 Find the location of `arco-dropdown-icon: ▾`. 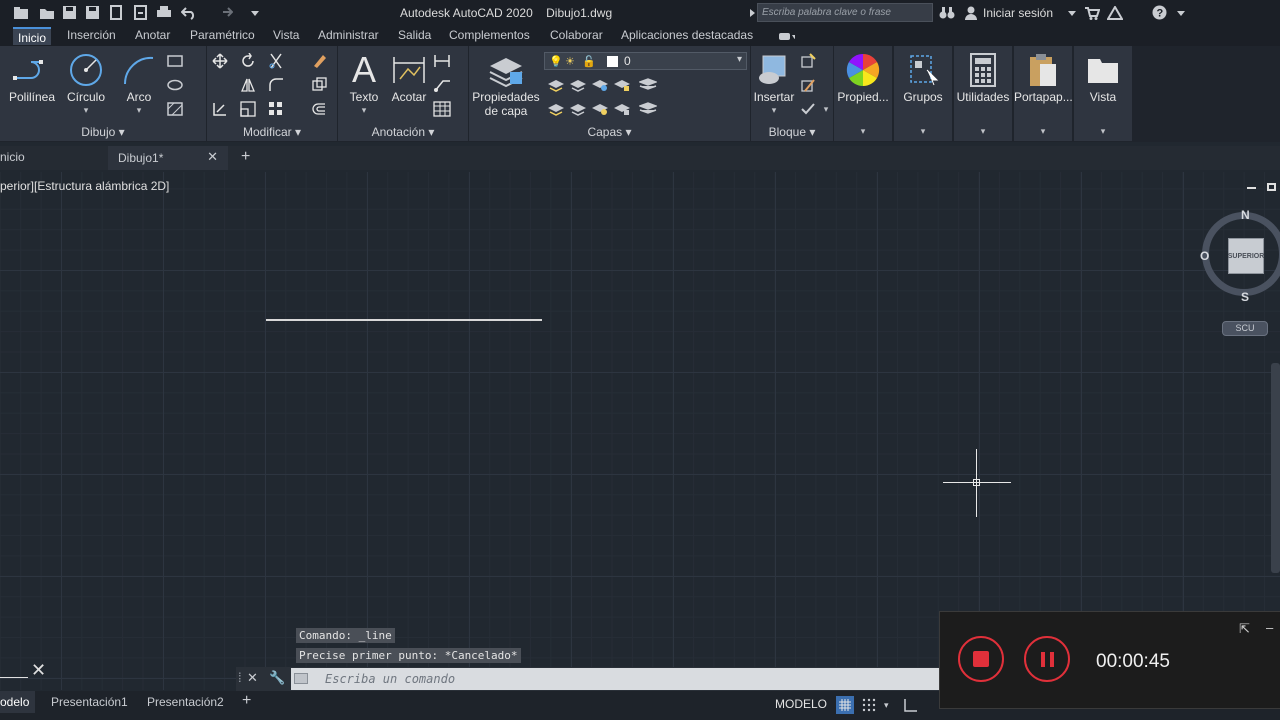

arco-dropdown-icon: ▾ is located at coordinates (139, 110).